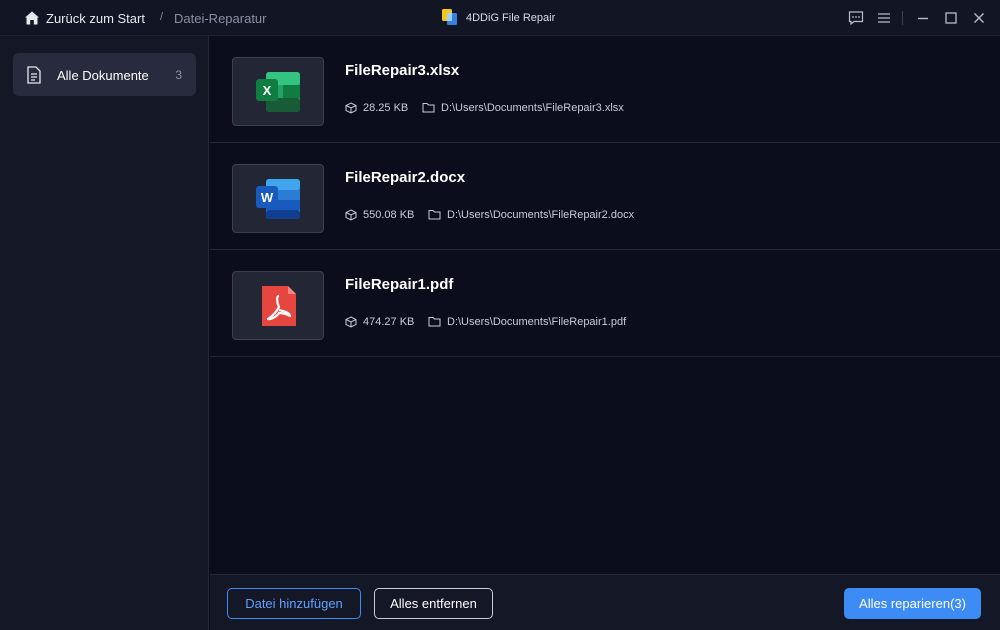 The image size is (1000, 630). Describe the element at coordinates (541, 215) in the screenshot. I see `file-path: D:\Users\Documents\FileRepair2.docx` at that location.